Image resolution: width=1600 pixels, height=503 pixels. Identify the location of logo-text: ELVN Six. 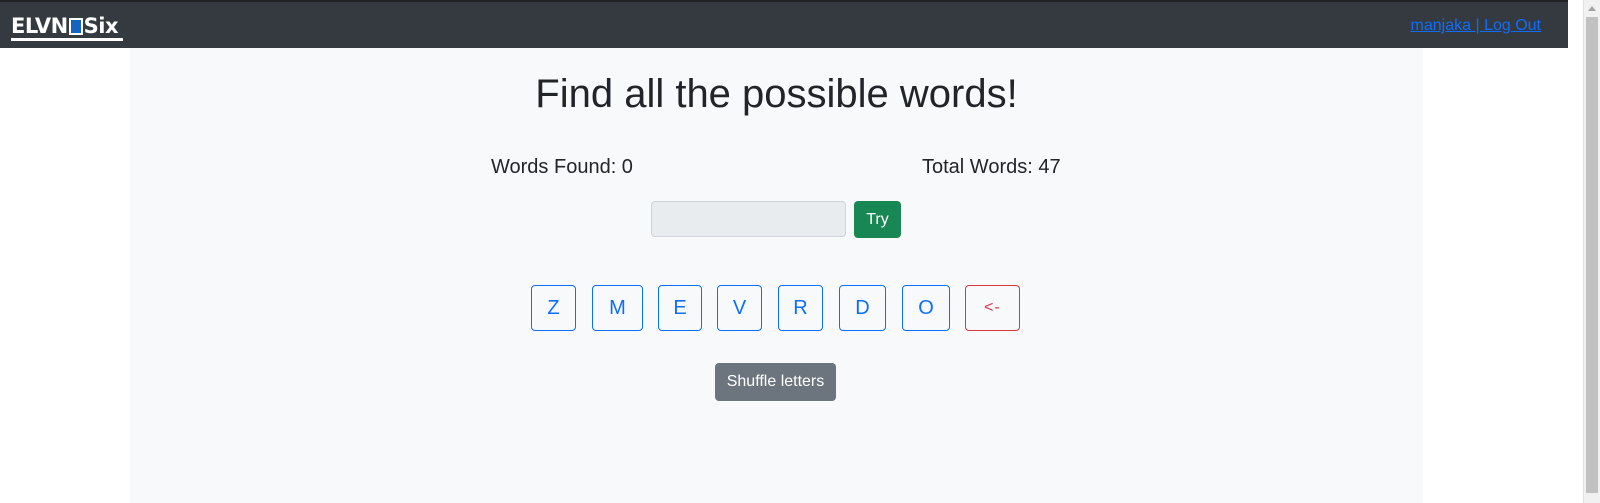
(67, 27).